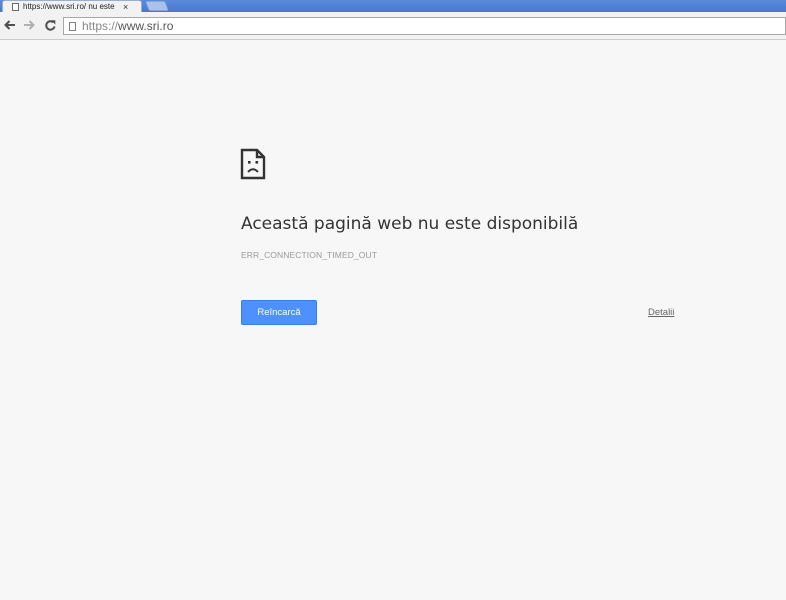 This screenshot has height=600, width=786. I want to click on back-arrow-icon, so click(9, 25).